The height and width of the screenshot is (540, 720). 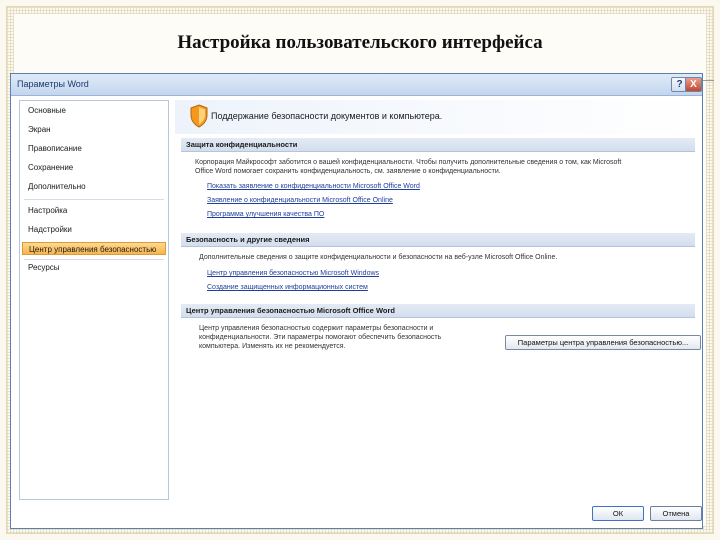 I want to click on cancel-button: Отмена, so click(x=676, y=513).